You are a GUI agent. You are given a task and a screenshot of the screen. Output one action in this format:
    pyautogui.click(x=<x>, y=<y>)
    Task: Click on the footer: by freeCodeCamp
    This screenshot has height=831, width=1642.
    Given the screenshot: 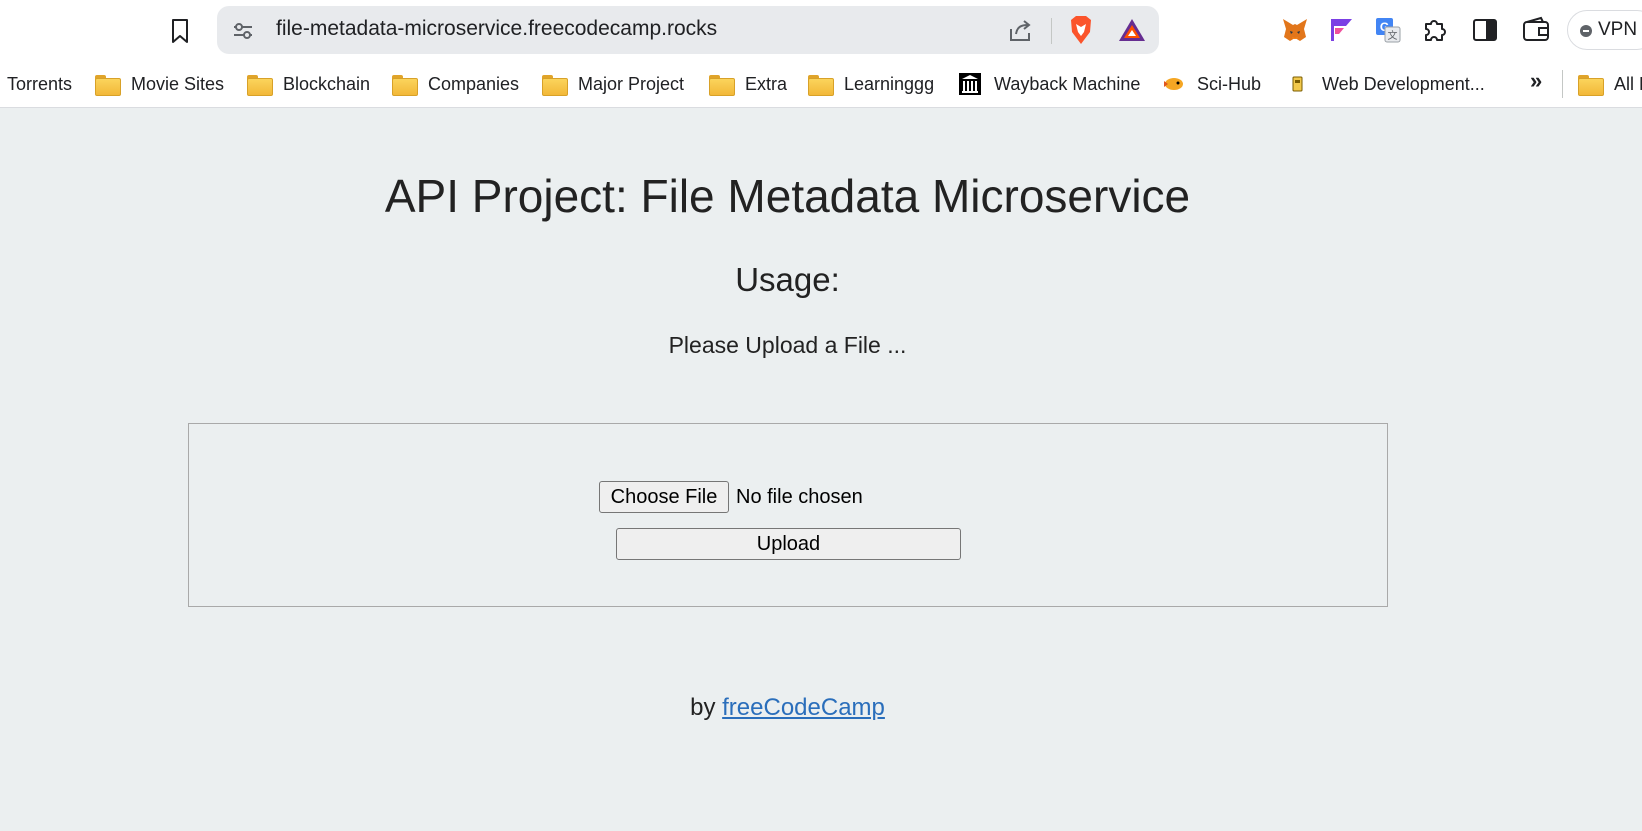 What is the action you would take?
    pyautogui.click(x=787, y=708)
    